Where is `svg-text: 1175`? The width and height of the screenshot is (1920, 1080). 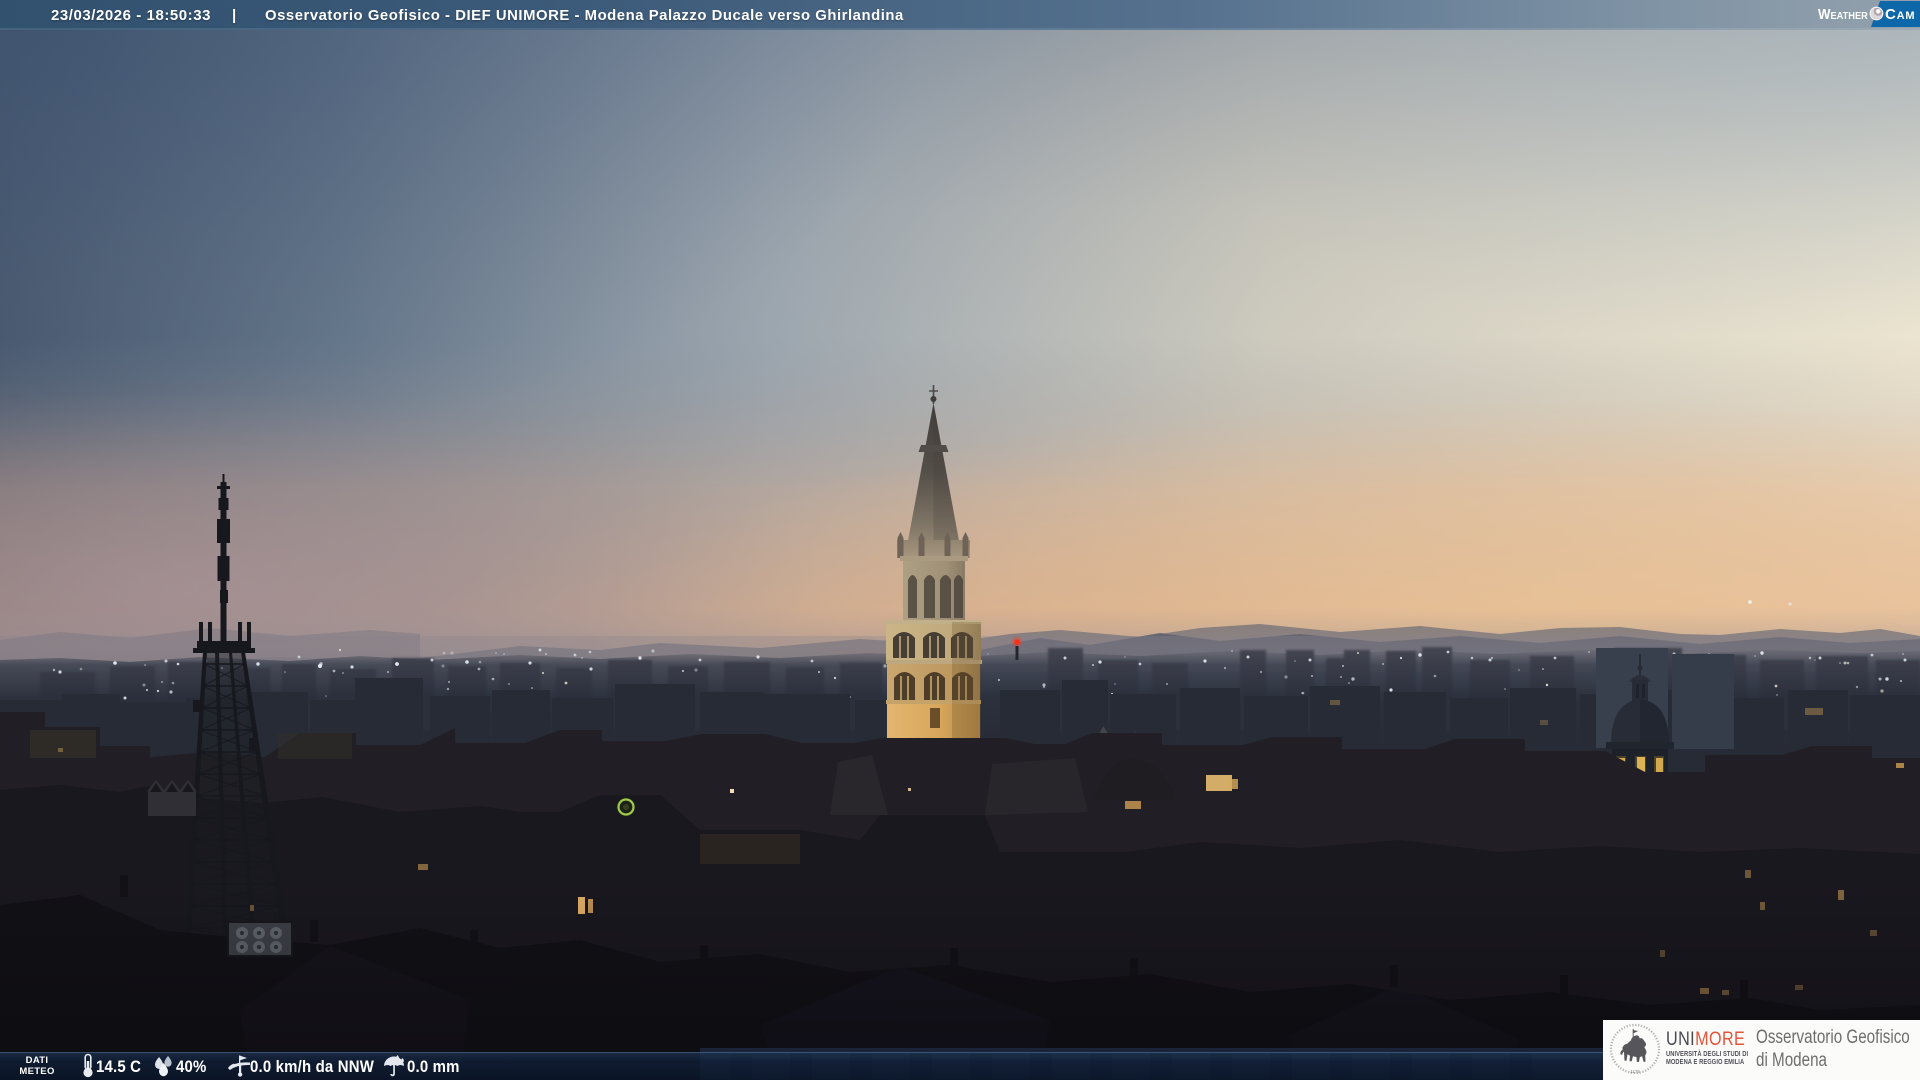 svg-text: 1175 is located at coordinates (1635, 1071).